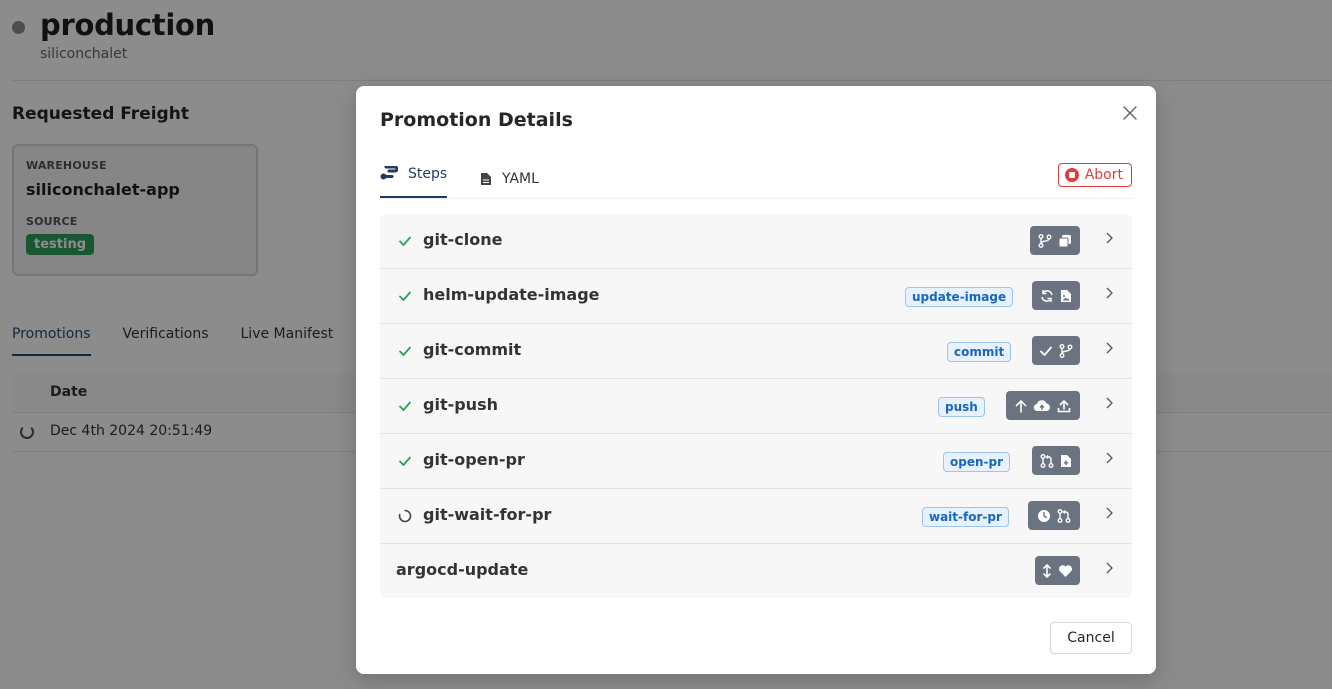  Describe the element at coordinates (1066, 296) in the screenshot. I see `file-image-icon` at that location.